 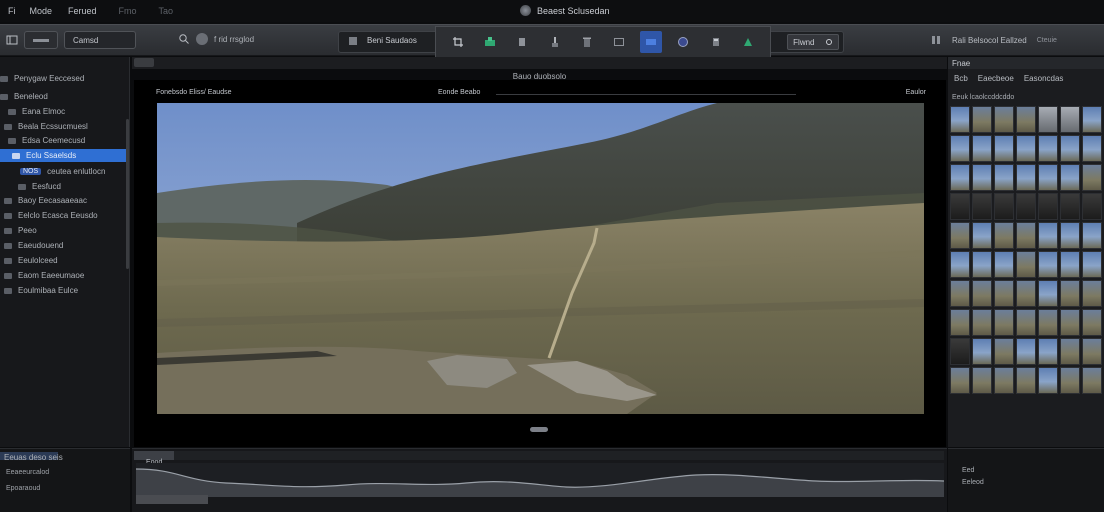 What do you see at coordinates (64, 215) in the screenshot?
I see `sidebar-item: Eelclo Ecasca Eeusdo` at bounding box center [64, 215].